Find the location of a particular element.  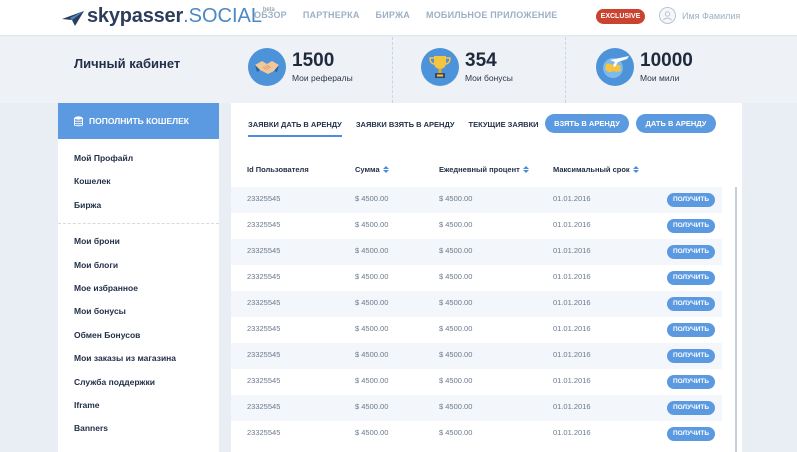

coins-icon is located at coordinates (78, 120).